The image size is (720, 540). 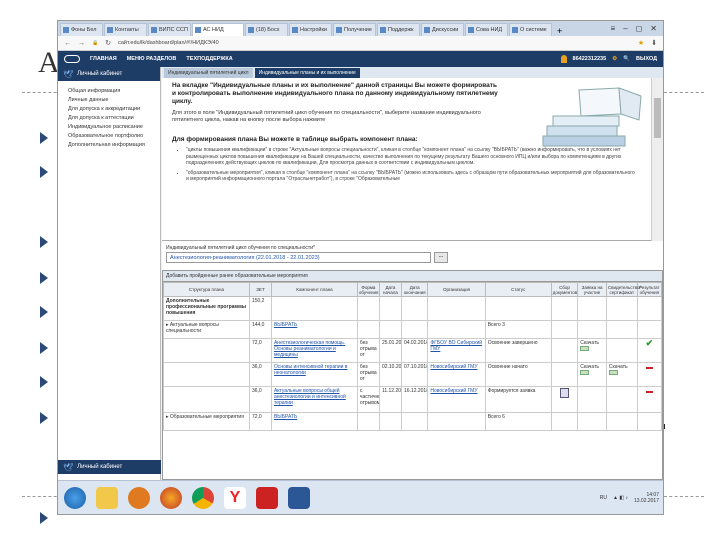 What do you see at coordinates (209, 59) in the screenshot?
I see `nav-support: ТЕХПОДДЕРЖКА` at bounding box center [209, 59].